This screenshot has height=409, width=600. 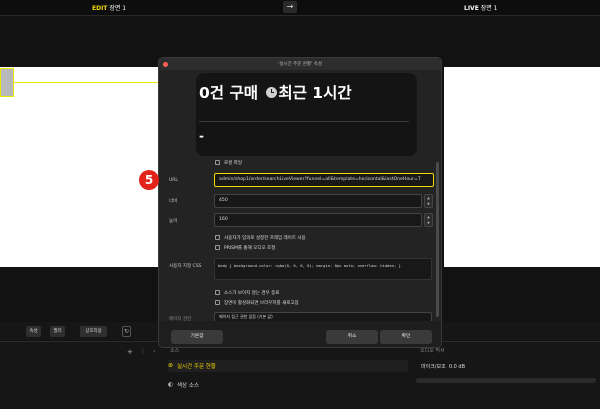 I want to click on width-label: 너비, so click(x=173, y=201).